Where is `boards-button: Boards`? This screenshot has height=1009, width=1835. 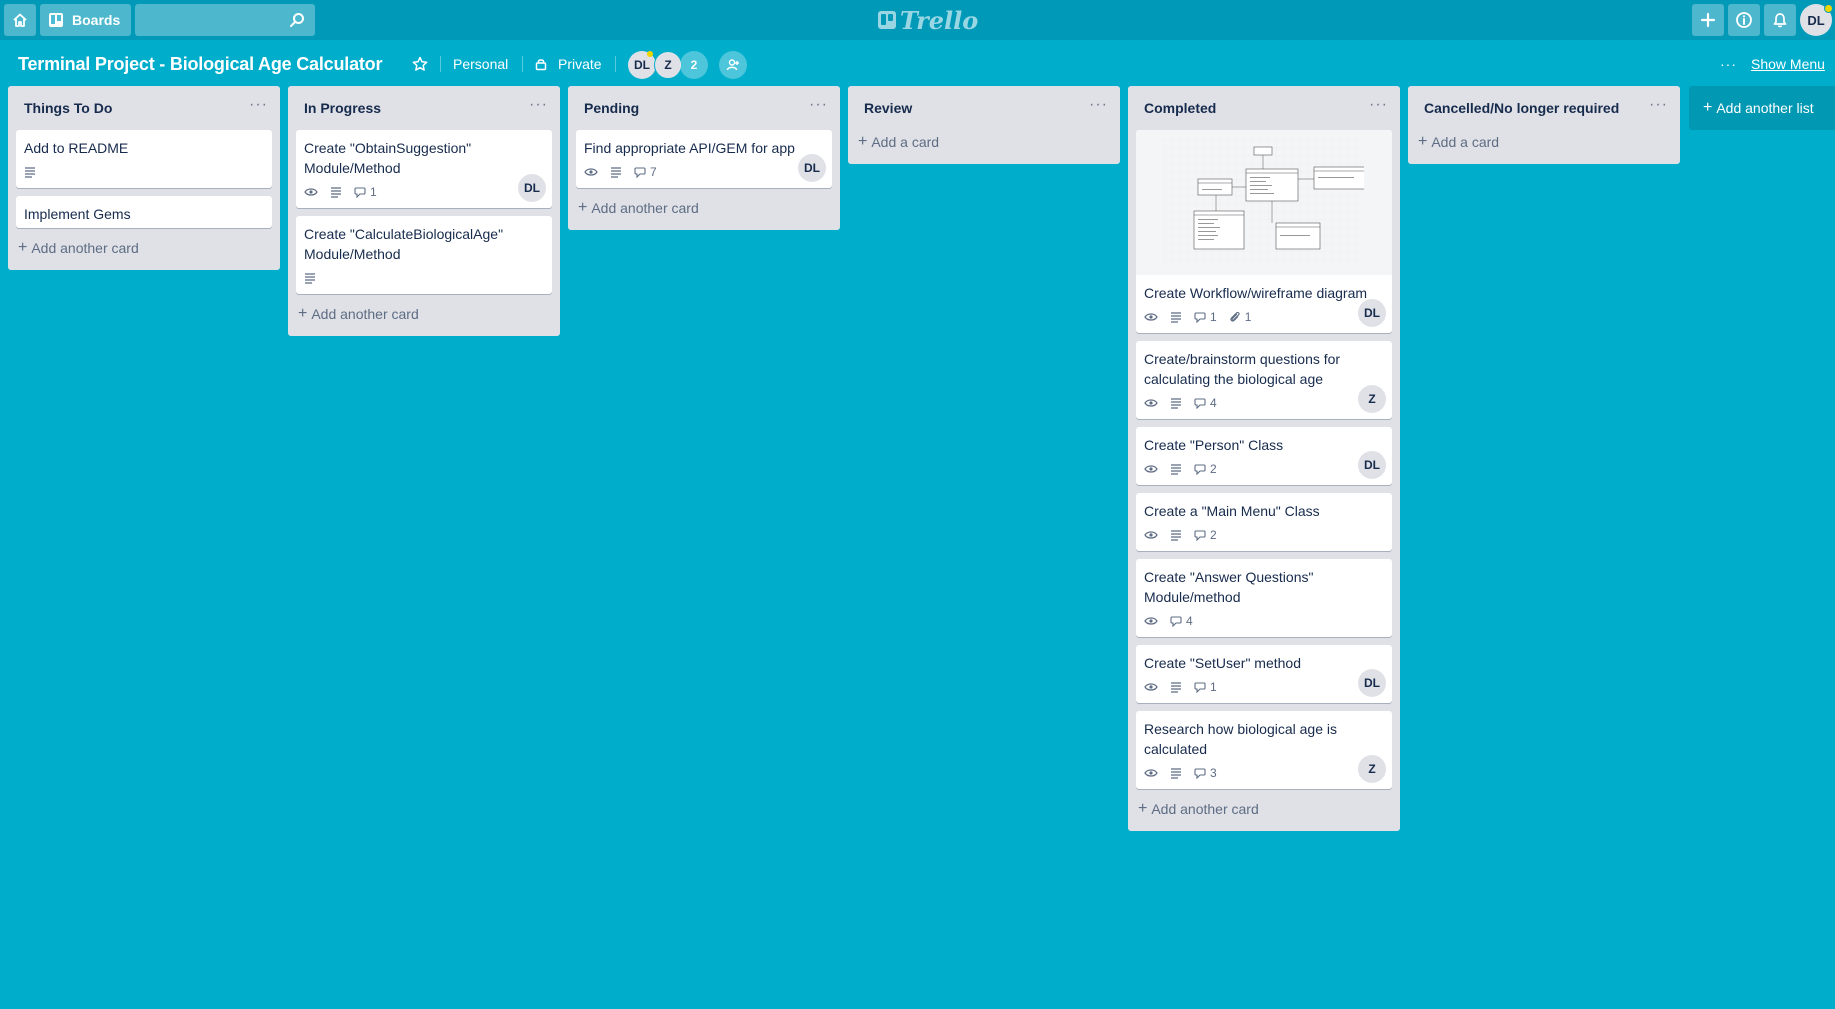 boards-button: Boards is located at coordinates (85, 20).